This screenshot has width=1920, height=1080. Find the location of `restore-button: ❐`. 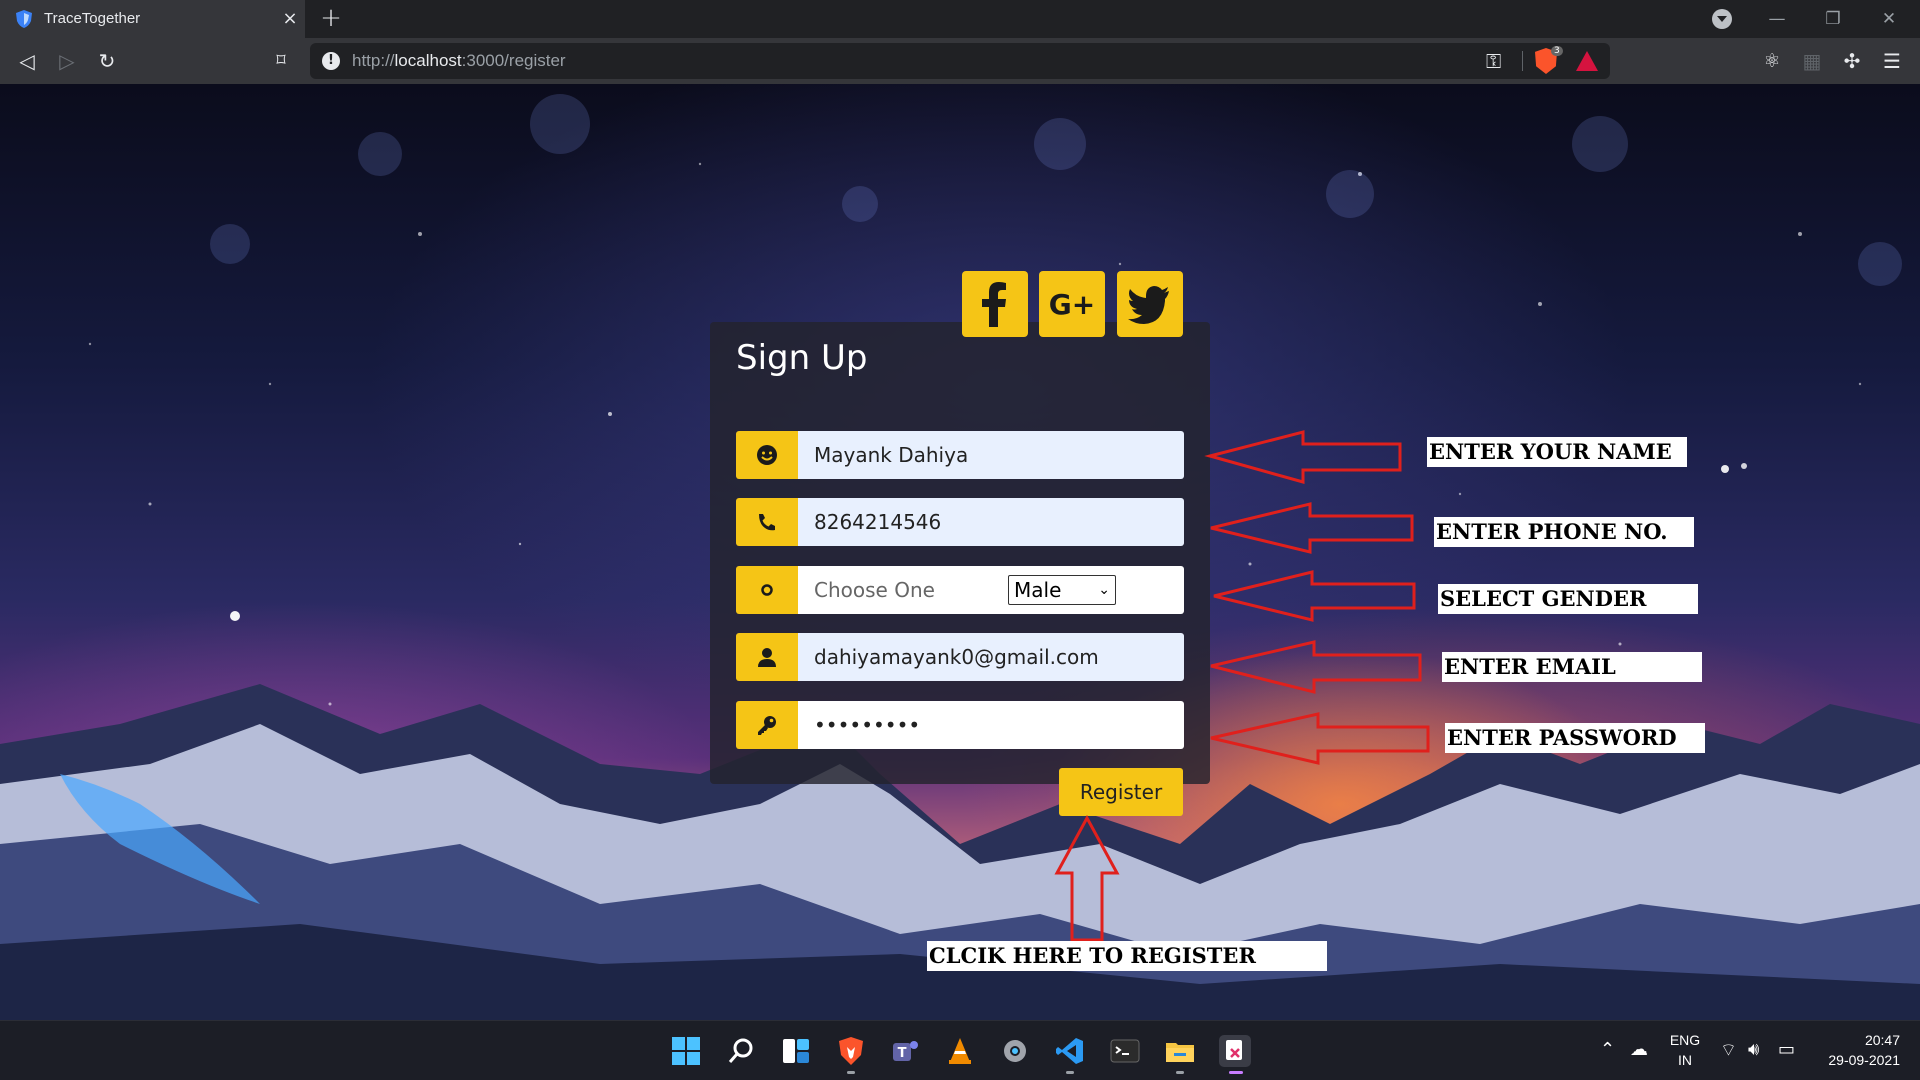

restore-button: ❐ is located at coordinates (1833, 19).